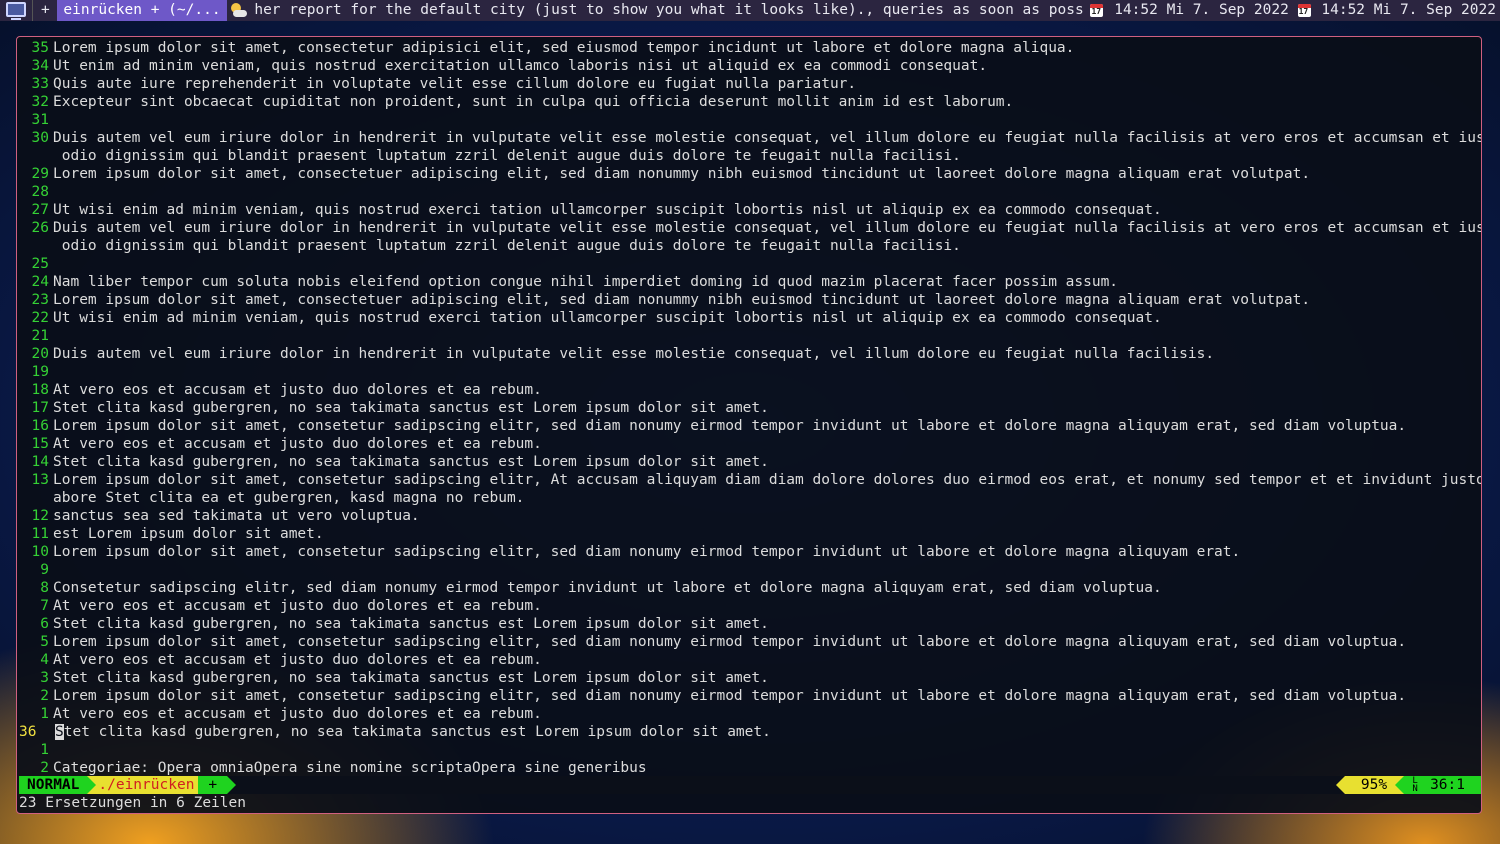 The image size is (1500, 844). I want to click on editor-line: 11 est Lorem ipsum dolor sit amet., so click(749, 534).